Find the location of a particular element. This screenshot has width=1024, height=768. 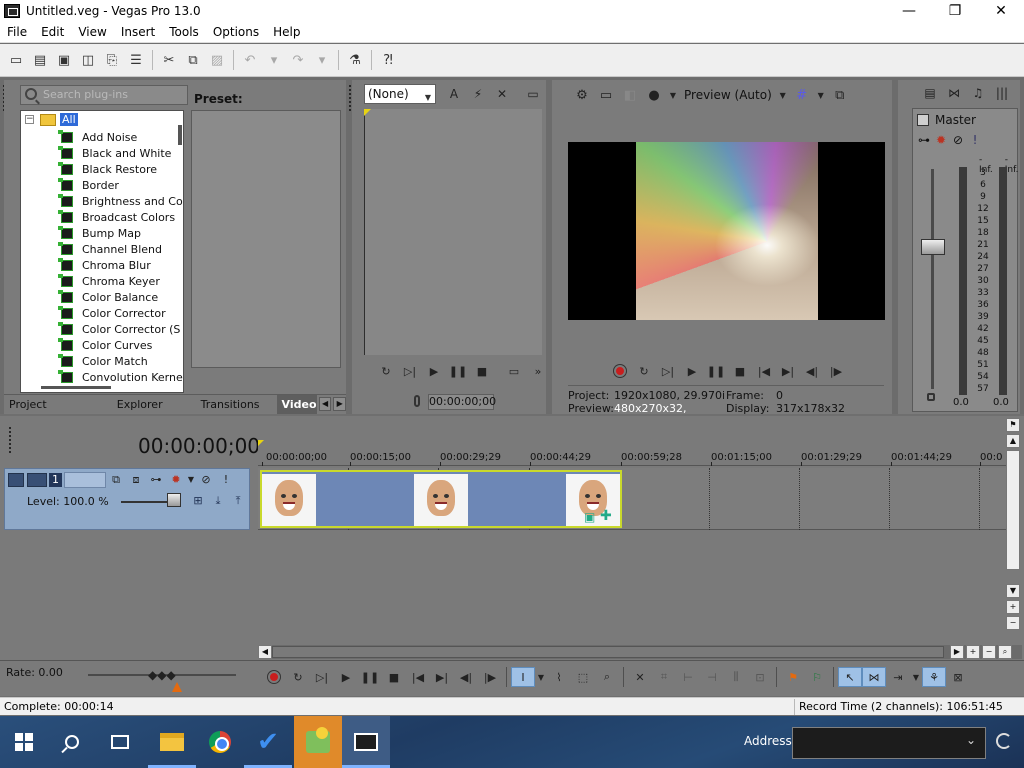

tree-vertical-scrollbar is located at coordinates (180, 135).